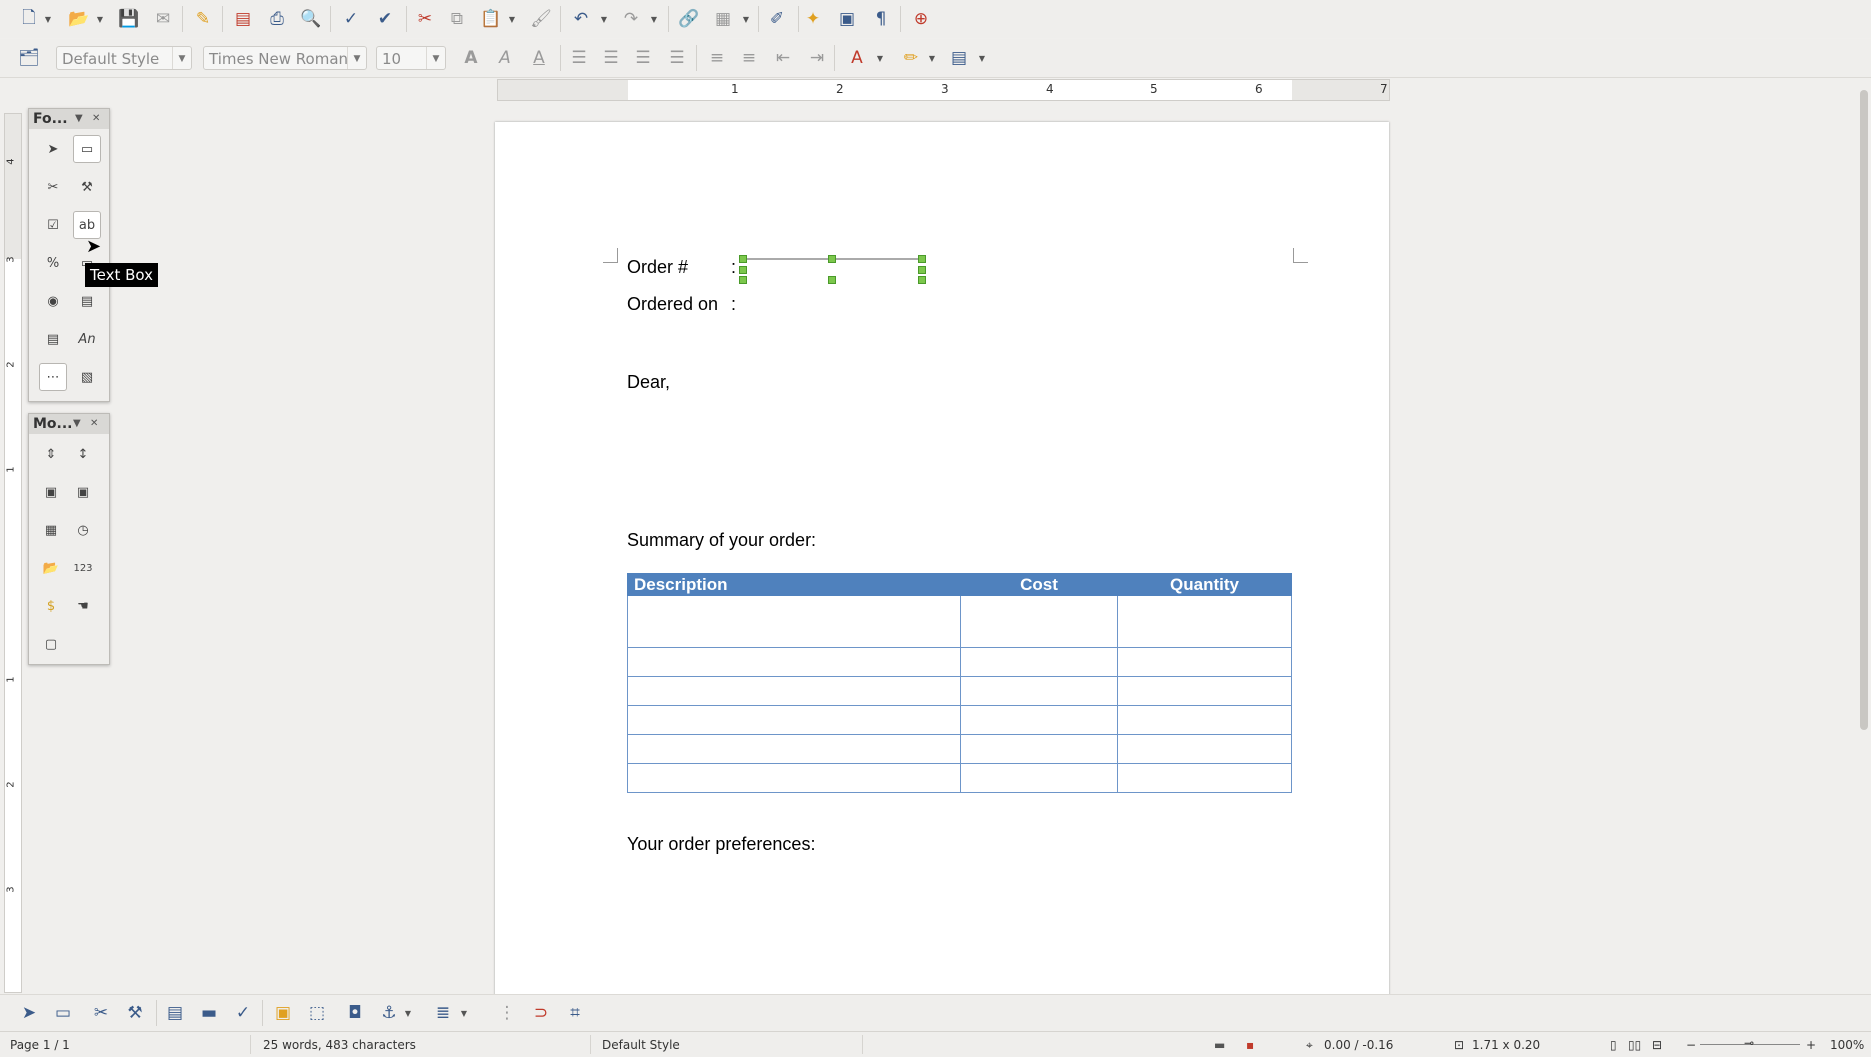 The height and width of the screenshot is (1057, 1871). Describe the element at coordinates (641, 1045) in the screenshot. I see `page-style: Default Style` at that location.